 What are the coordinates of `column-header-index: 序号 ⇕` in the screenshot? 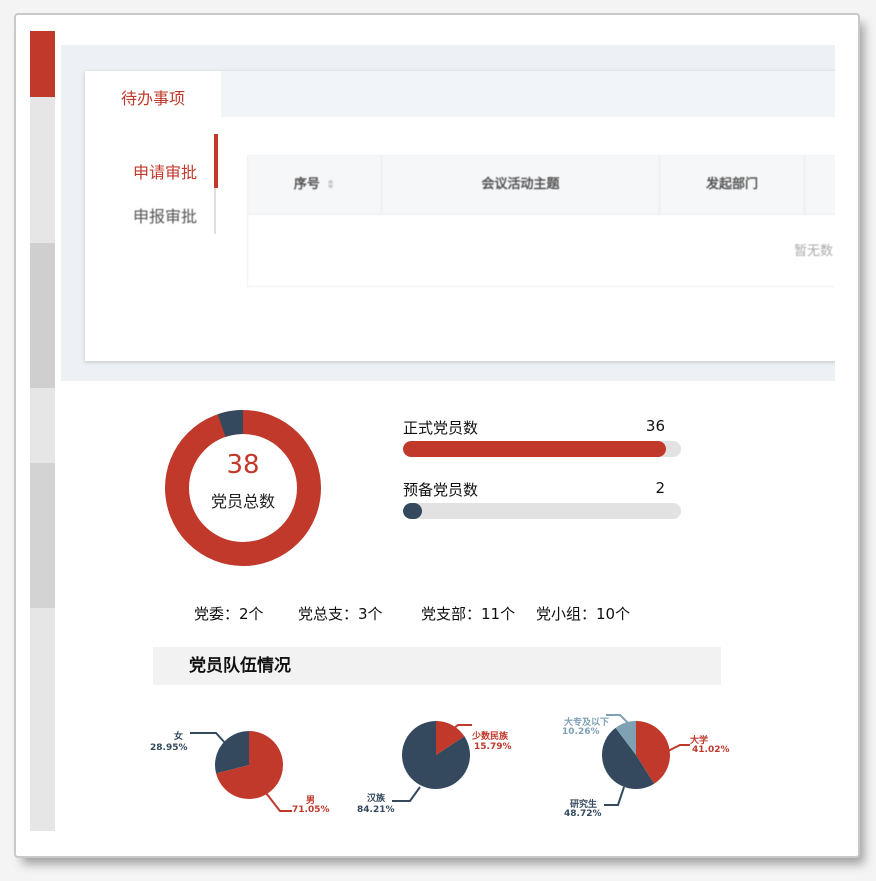 It's located at (315, 185).